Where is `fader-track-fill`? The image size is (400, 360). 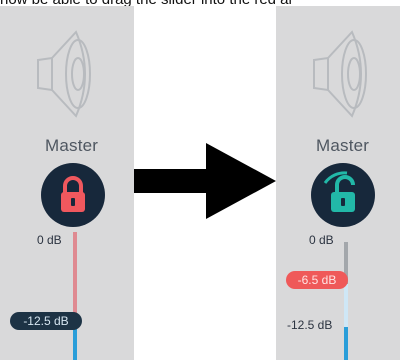 fader-track-fill is located at coordinates (346, 343).